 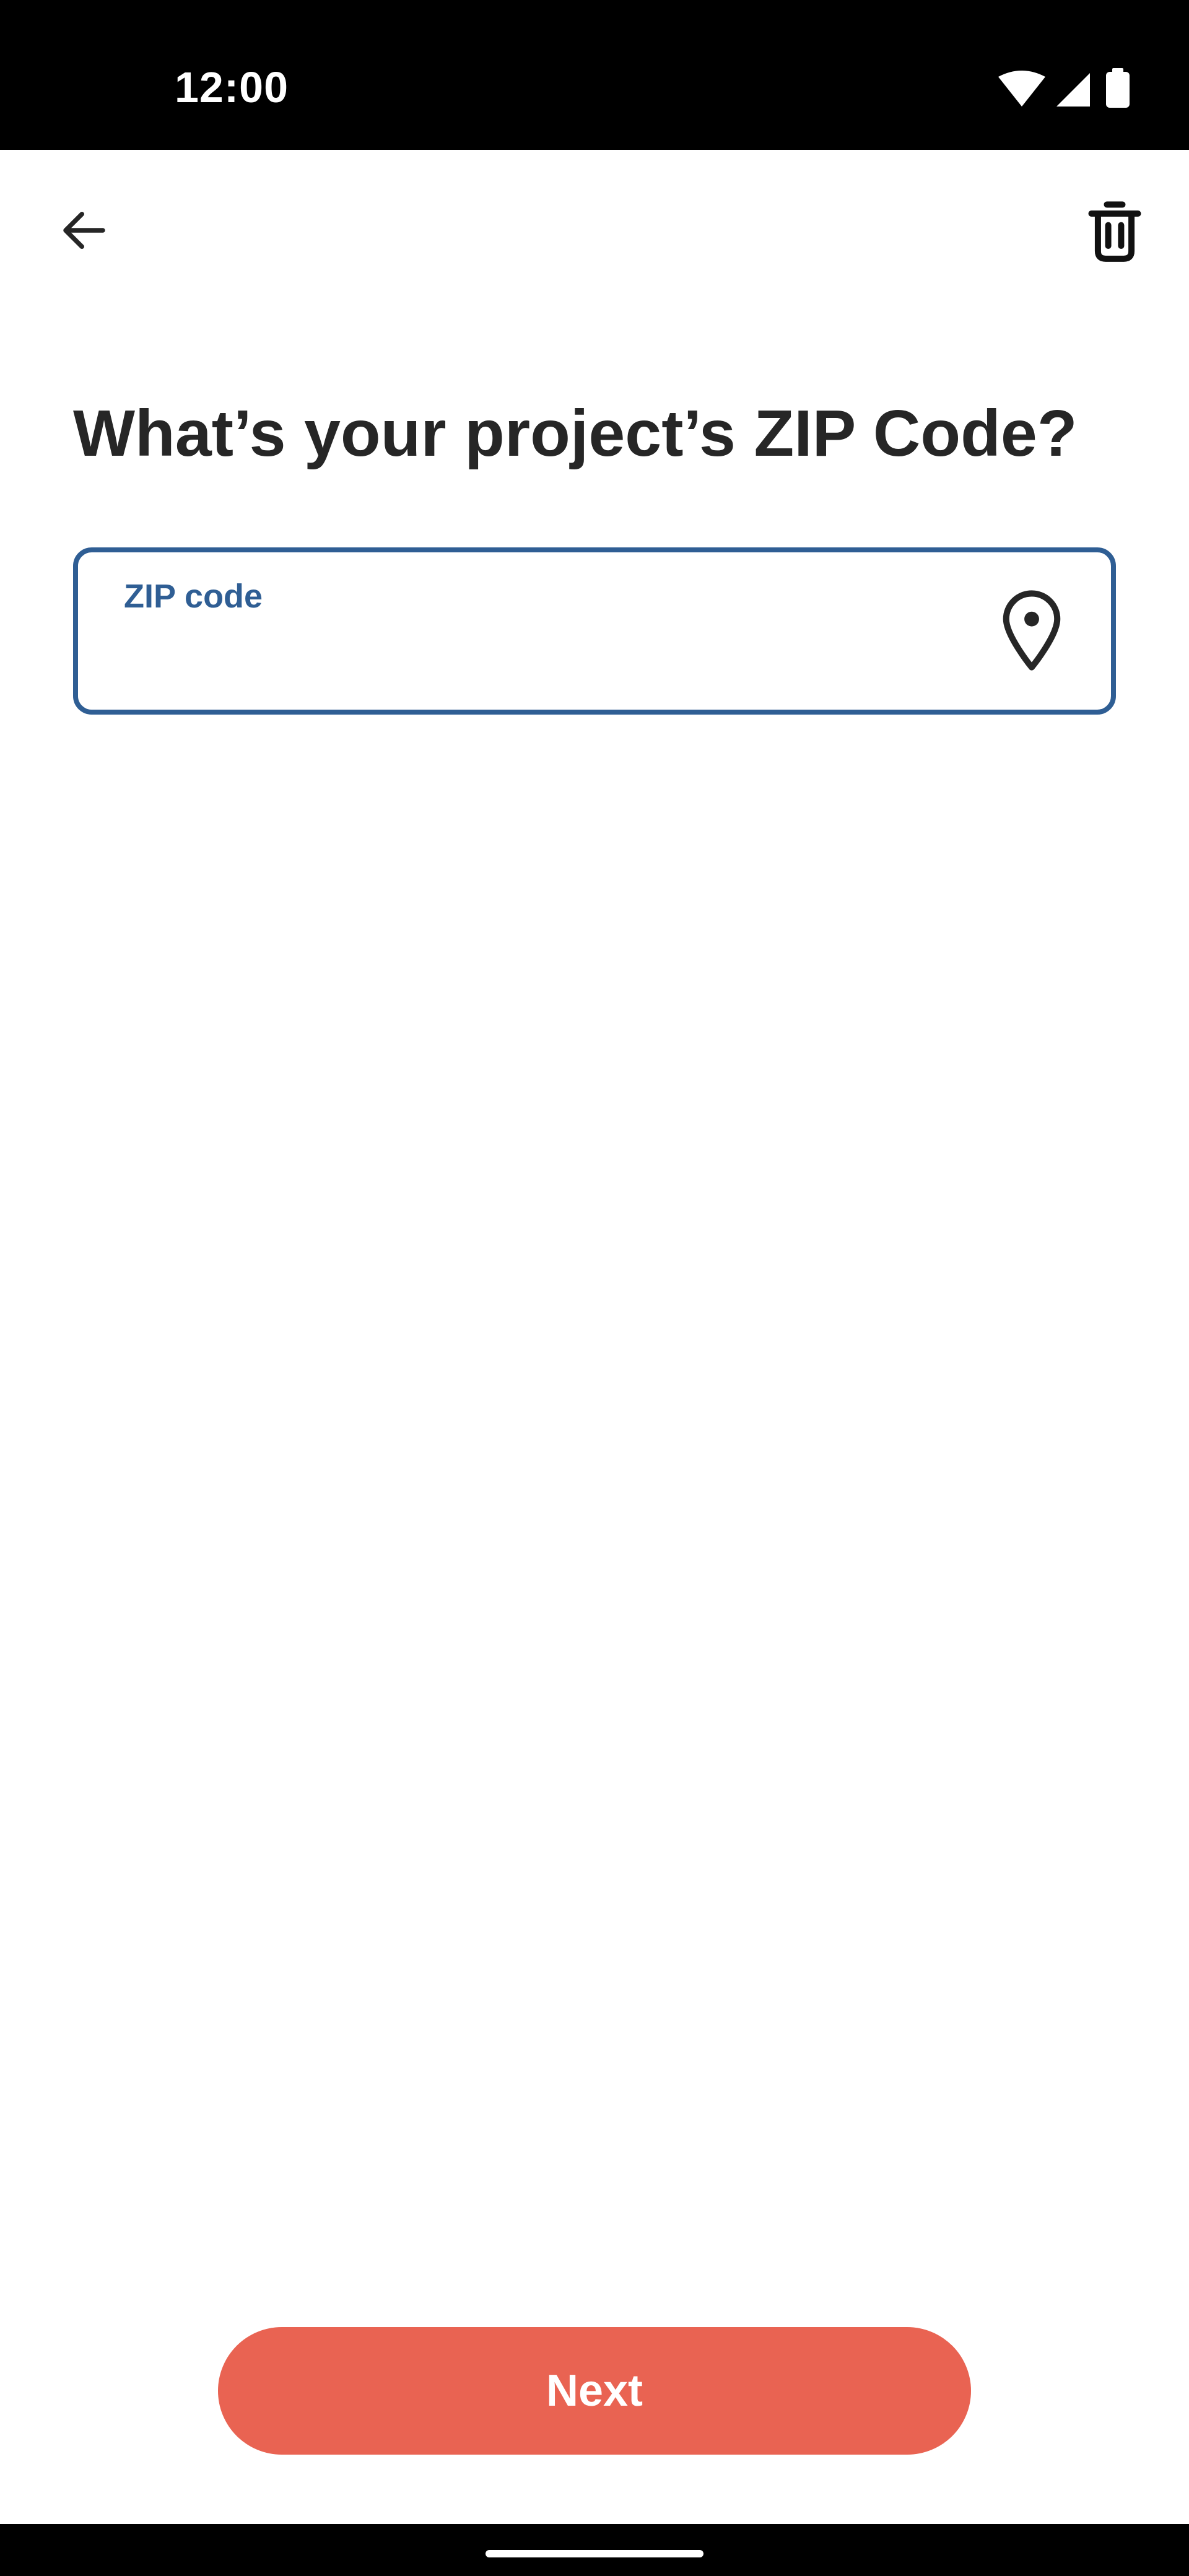 What do you see at coordinates (193, 596) in the screenshot?
I see `zip-code-label: ZIP code` at bounding box center [193, 596].